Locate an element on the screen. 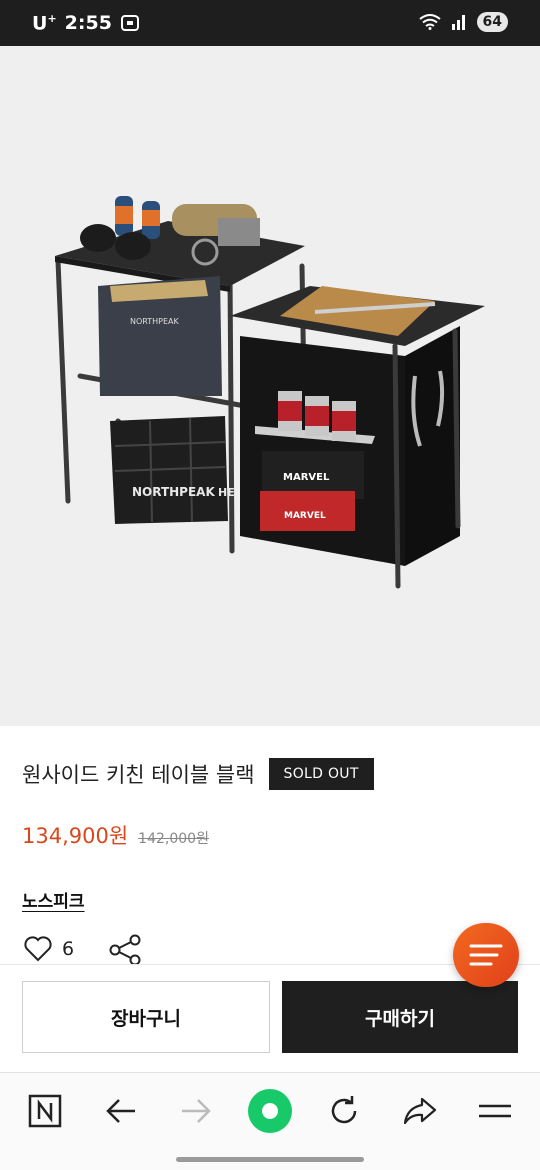 Image resolution: width=540 pixels, height=1170 pixels. refresh-button is located at coordinates (344, 1111).